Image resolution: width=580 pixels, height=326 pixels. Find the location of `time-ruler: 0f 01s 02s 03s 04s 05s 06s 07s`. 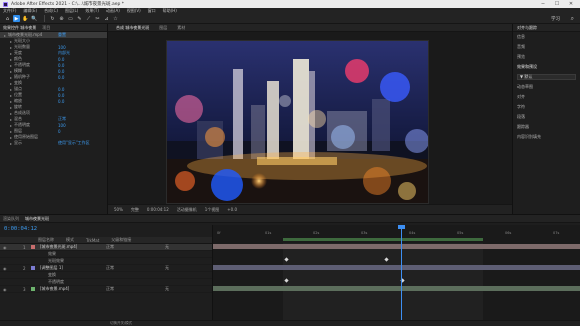

time-ruler: 0f 01s 02s 03s 04s 05s 06s 07s is located at coordinates (396, 234).